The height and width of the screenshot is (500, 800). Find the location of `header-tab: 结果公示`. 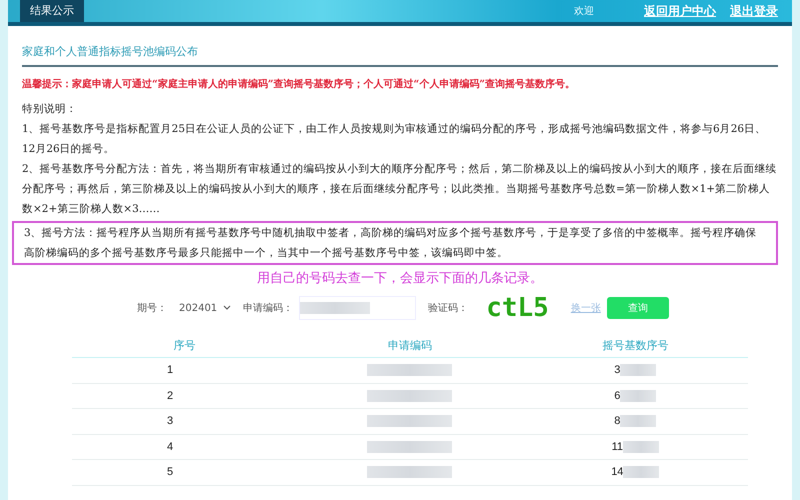

header-tab: 结果公示 is located at coordinates (52, 11).